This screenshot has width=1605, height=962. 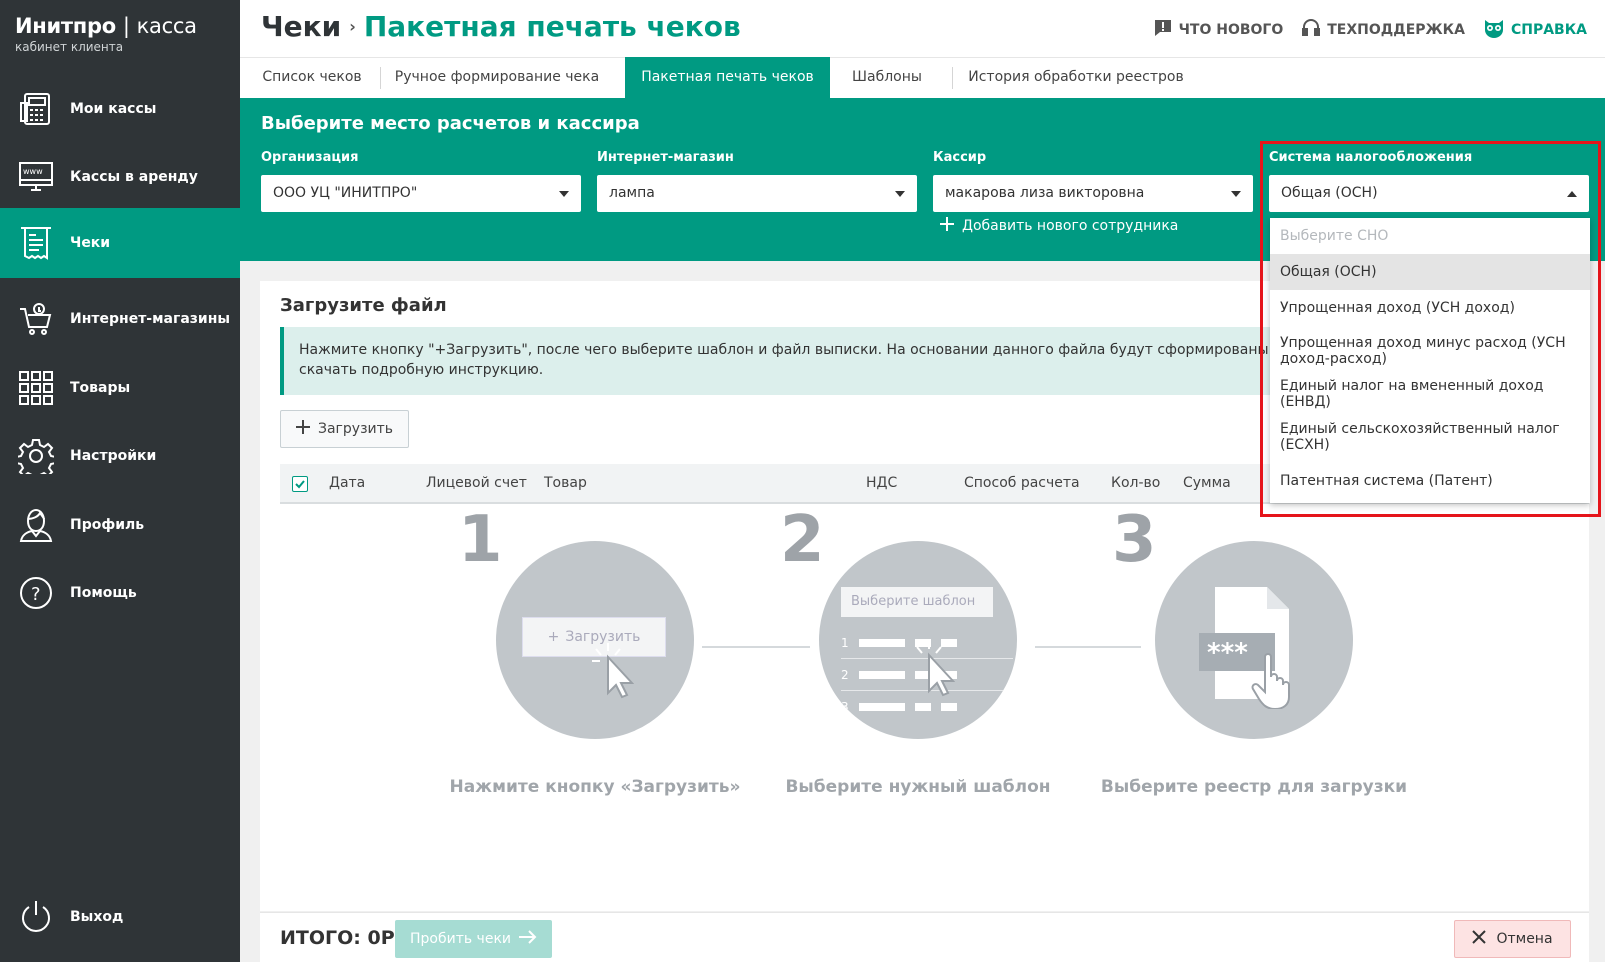 What do you see at coordinates (120, 388) in the screenshot?
I see `sidebar-item-products: Товары` at bounding box center [120, 388].